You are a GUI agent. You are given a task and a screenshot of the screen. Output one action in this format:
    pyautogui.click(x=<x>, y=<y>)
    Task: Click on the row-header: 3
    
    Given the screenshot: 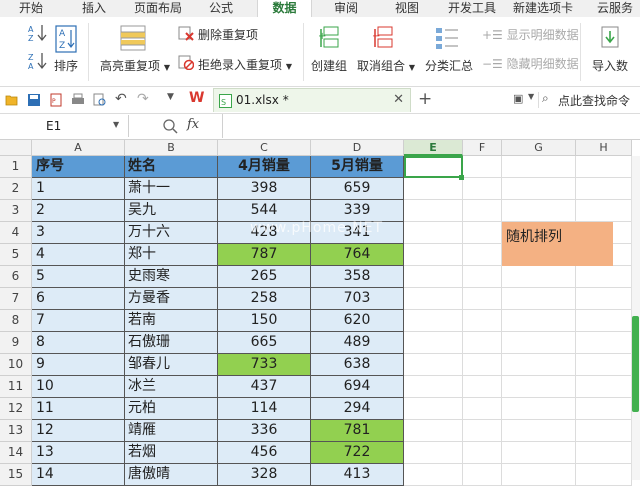 What is the action you would take?
    pyautogui.click(x=16, y=211)
    